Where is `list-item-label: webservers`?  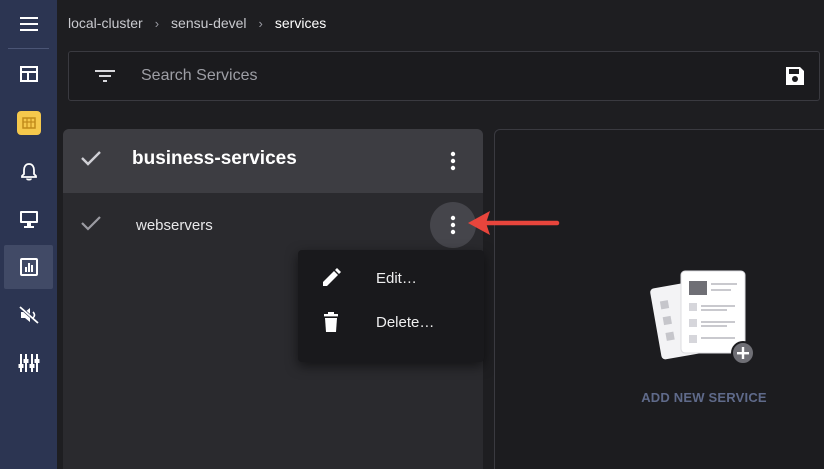 list-item-label: webservers is located at coordinates (174, 225).